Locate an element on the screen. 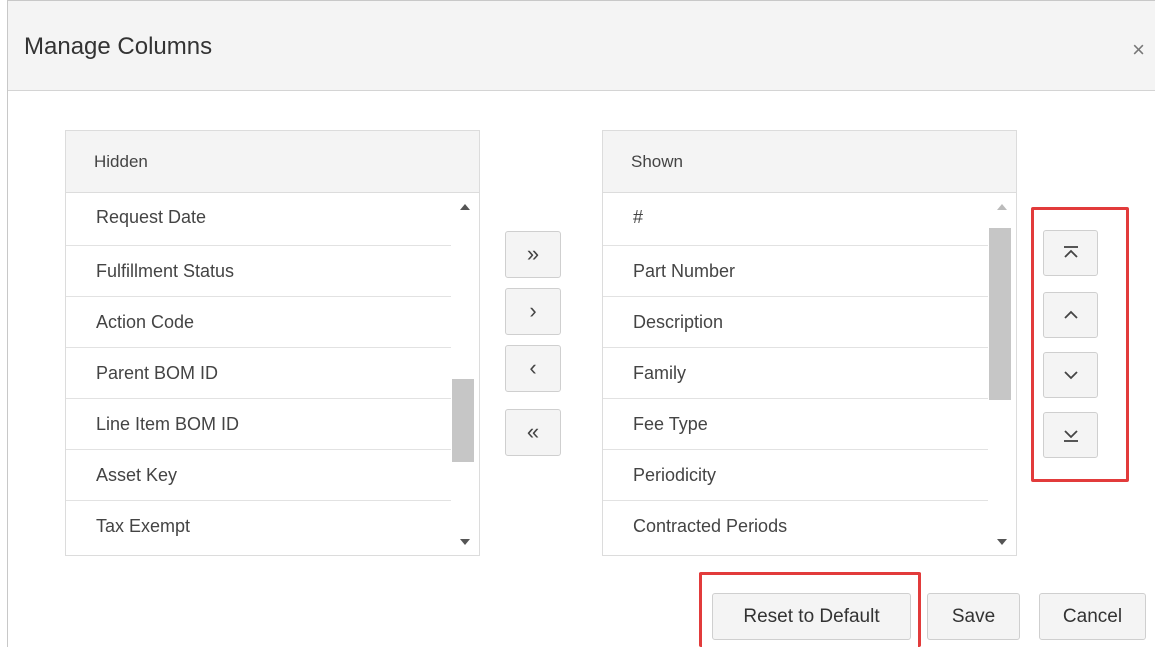 The width and height of the screenshot is (1155, 647). hidden-item: Fulfillment Status is located at coordinates (258, 271).